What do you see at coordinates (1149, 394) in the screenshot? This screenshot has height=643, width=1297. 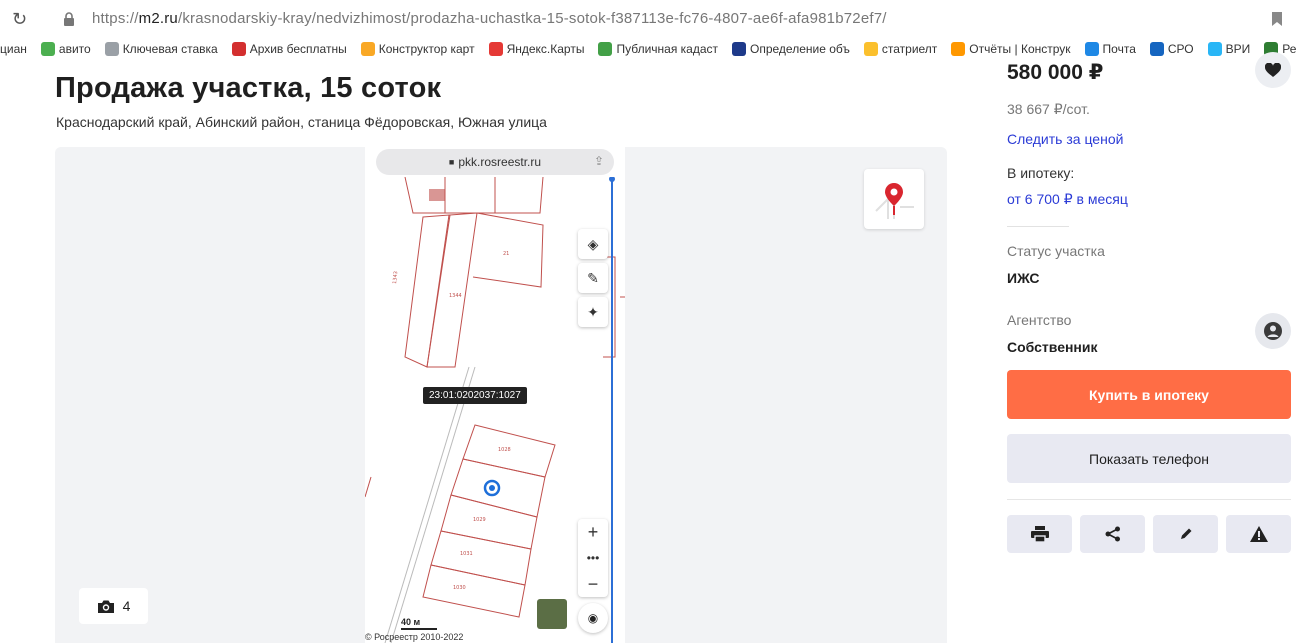 I see `buy-mortgage-button: Купить в ипотеку` at bounding box center [1149, 394].